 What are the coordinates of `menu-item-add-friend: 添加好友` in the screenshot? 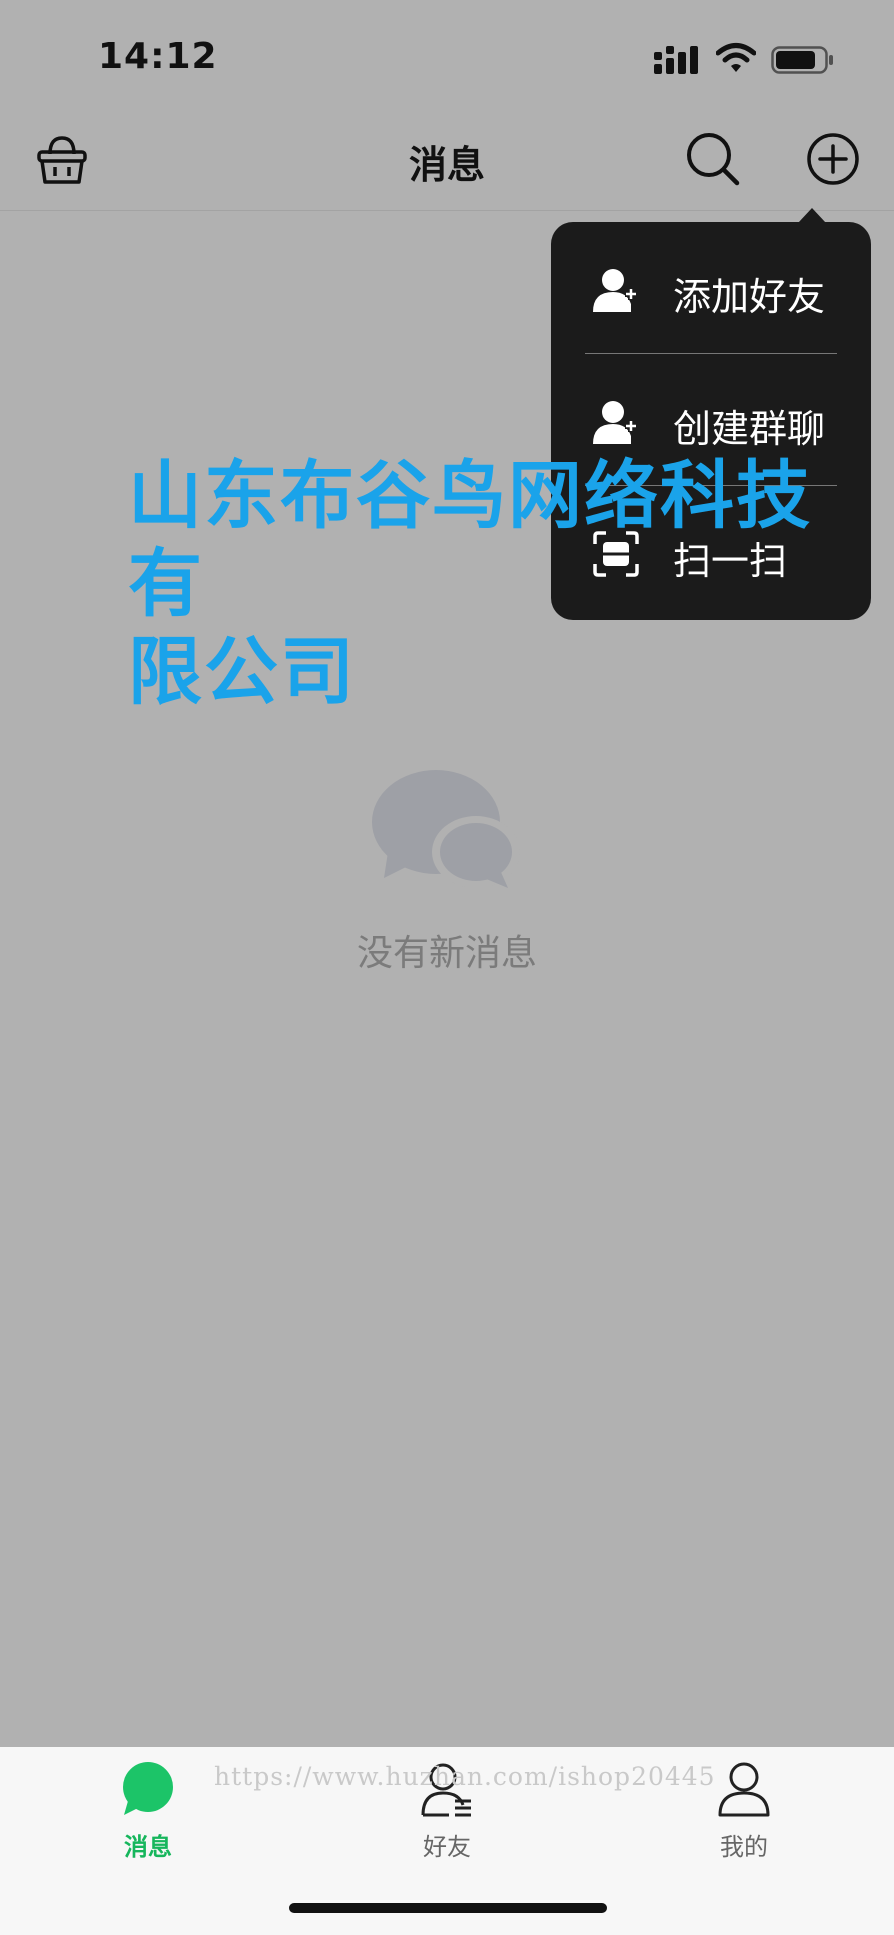 It's located at (711, 288).